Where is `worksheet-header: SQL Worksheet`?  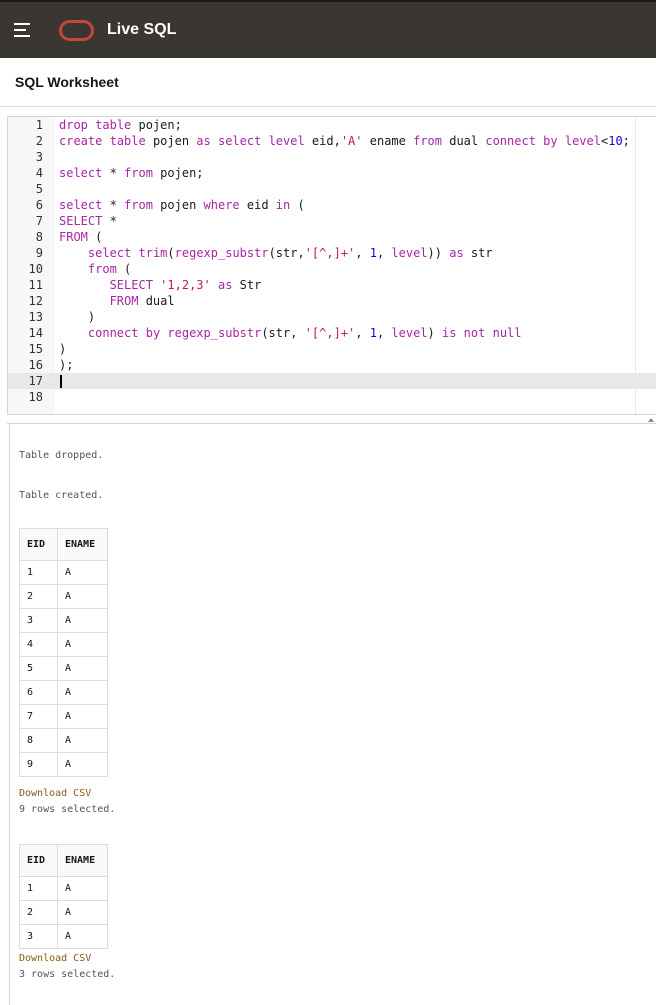 worksheet-header: SQL Worksheet is located at coordinates (328, 82).